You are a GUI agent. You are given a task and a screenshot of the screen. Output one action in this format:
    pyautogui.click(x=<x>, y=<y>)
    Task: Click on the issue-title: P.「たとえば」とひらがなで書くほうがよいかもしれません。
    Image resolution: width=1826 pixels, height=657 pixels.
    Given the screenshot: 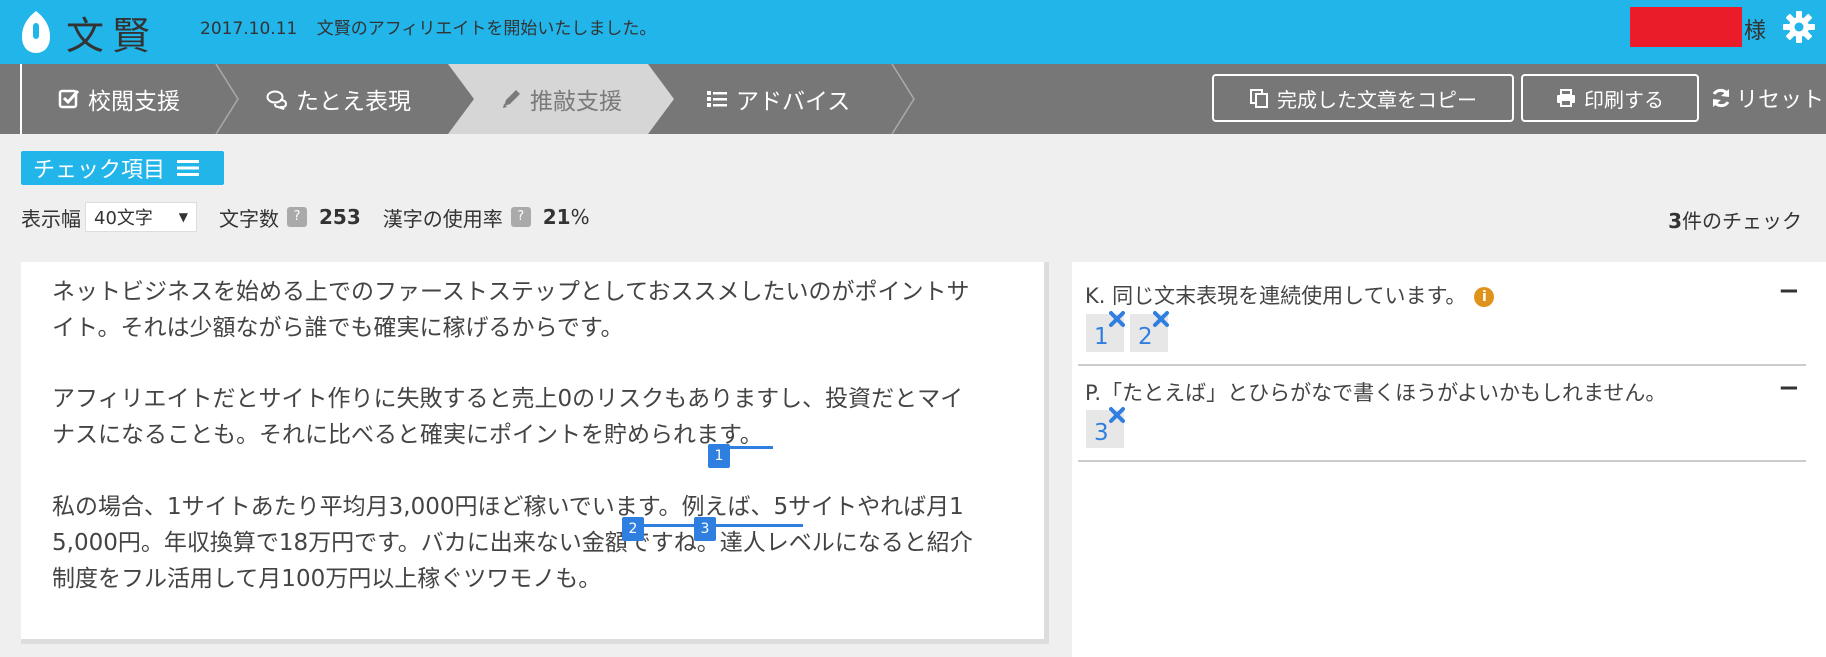 What is the action you would take?
    pyautogui.click(x=1376, y=393)
    